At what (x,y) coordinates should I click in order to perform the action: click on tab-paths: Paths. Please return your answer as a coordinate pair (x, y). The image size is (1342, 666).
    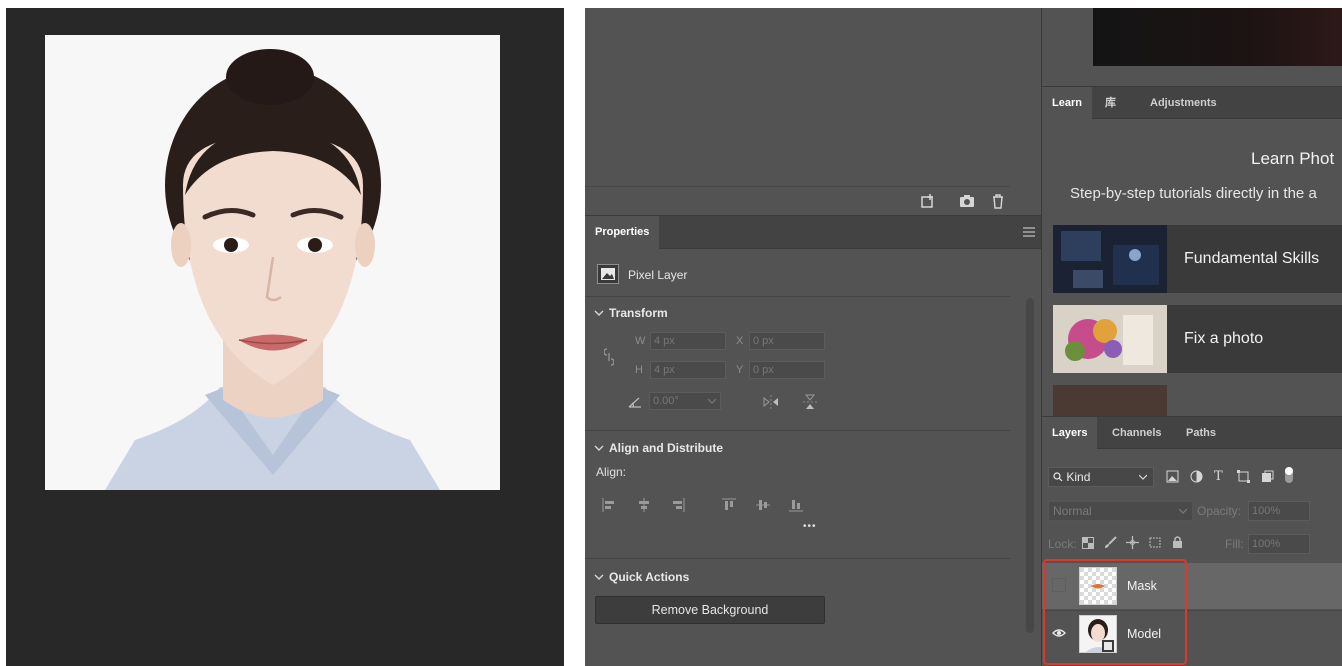
    Looking at the image, I should click on (1201, 433).